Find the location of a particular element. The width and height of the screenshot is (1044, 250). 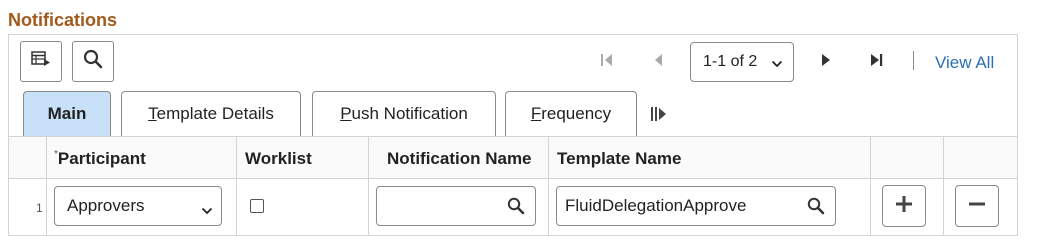

last-page-icon is located at coordinates (877, 62).